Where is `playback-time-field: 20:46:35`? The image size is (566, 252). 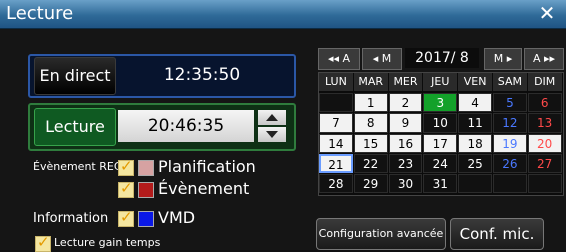
playback-time-field: 20:46:35 is located at coordinates (186, 126).